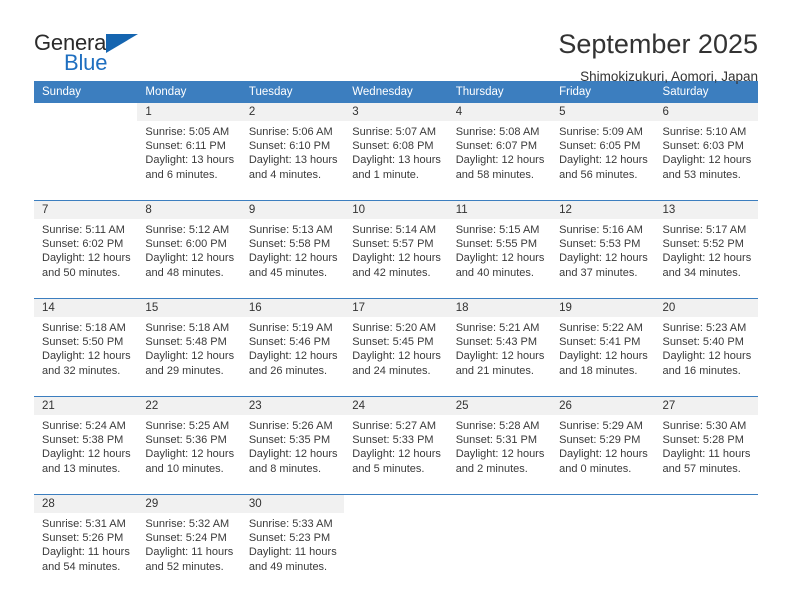 This screenshot has width=792, height=612. What do you see at coordinates (393, 440) in the screenshot?
I see `sunset-text: Sunset: 5:33 PM` at bounding box center [393, 440].